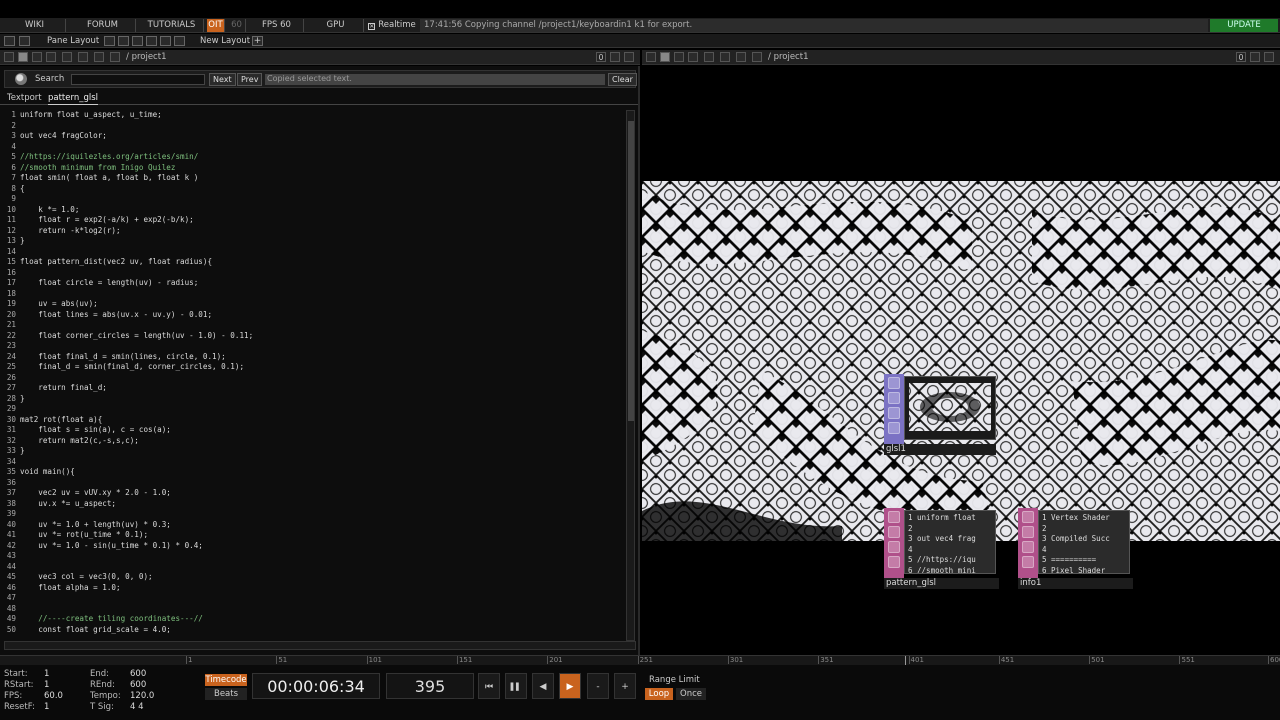 The image size is (1280, 720). Describe the element at coordinates (1244, 25) in the screenshot. I see `update-button: UPDATE` at that location.